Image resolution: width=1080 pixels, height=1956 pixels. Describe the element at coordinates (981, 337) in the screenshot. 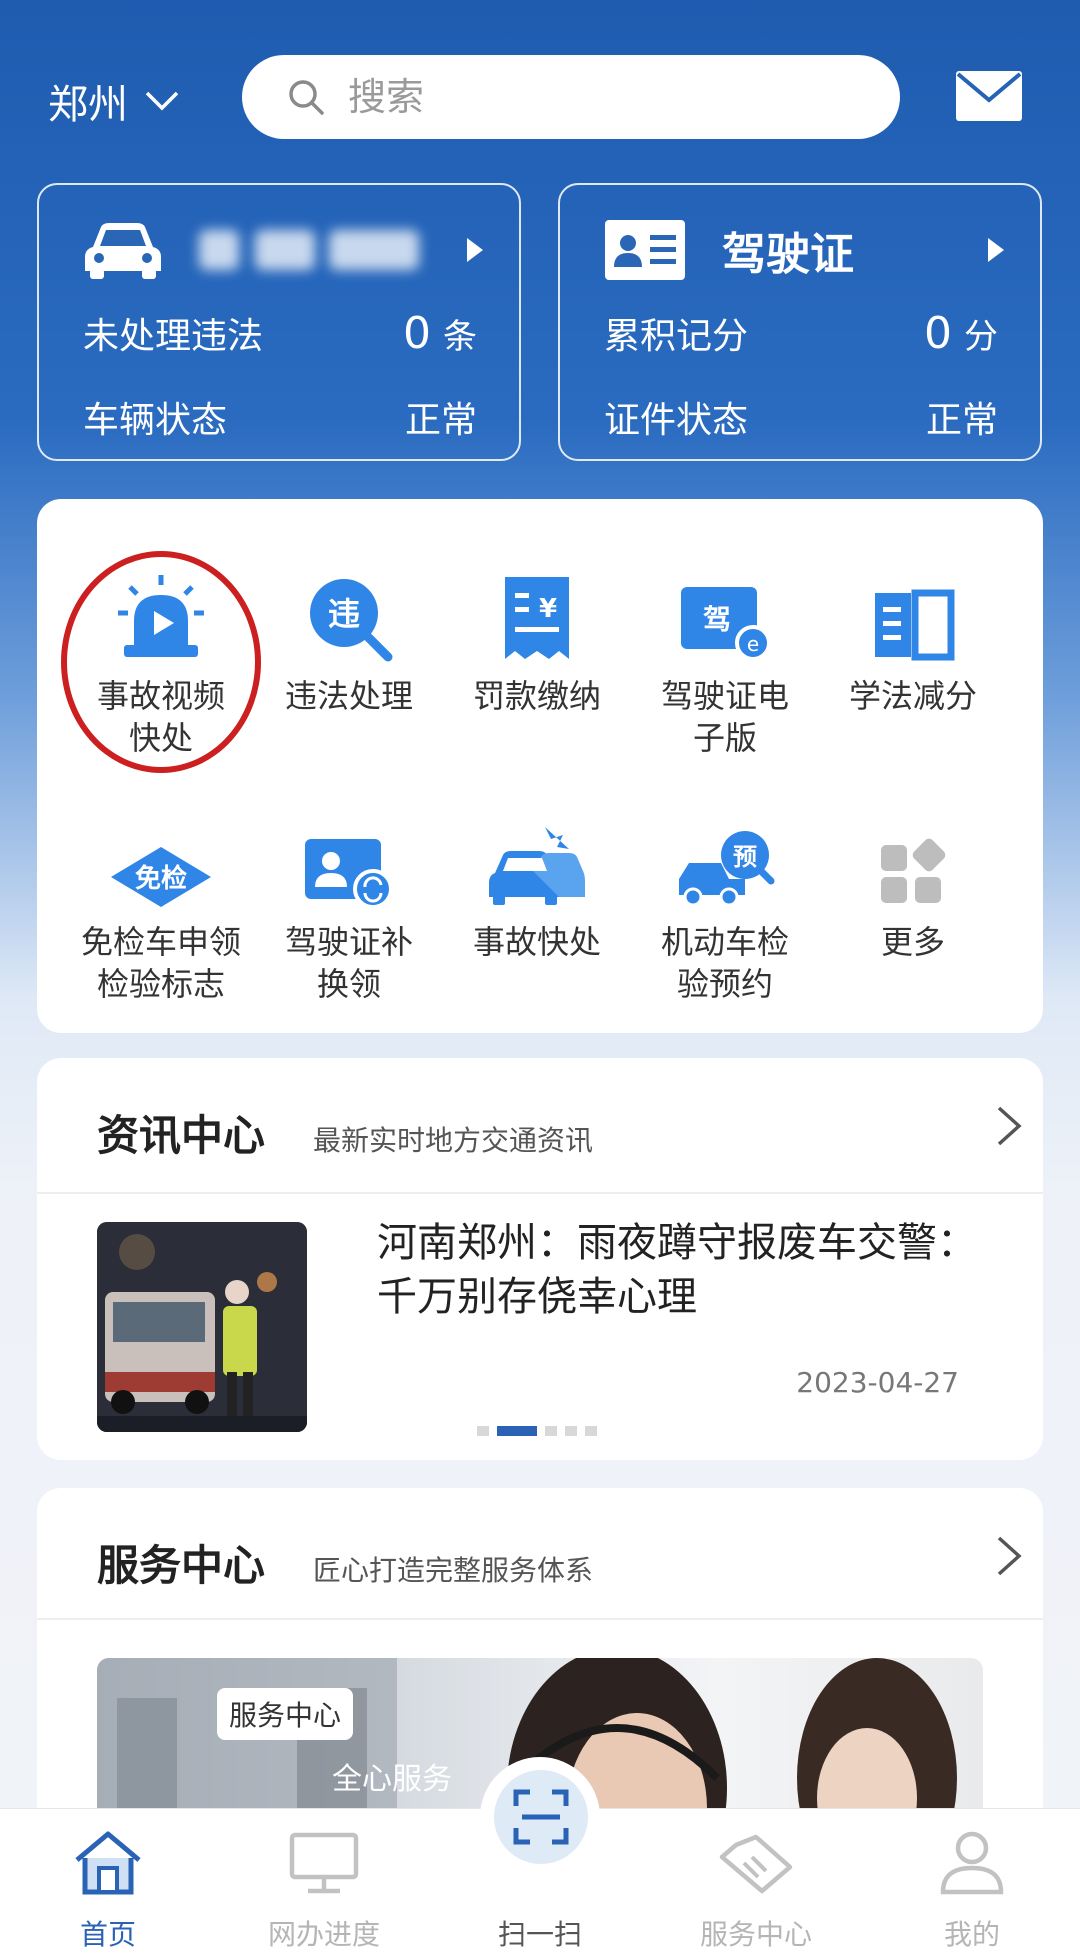

I see `points-unit: 分` at that location.